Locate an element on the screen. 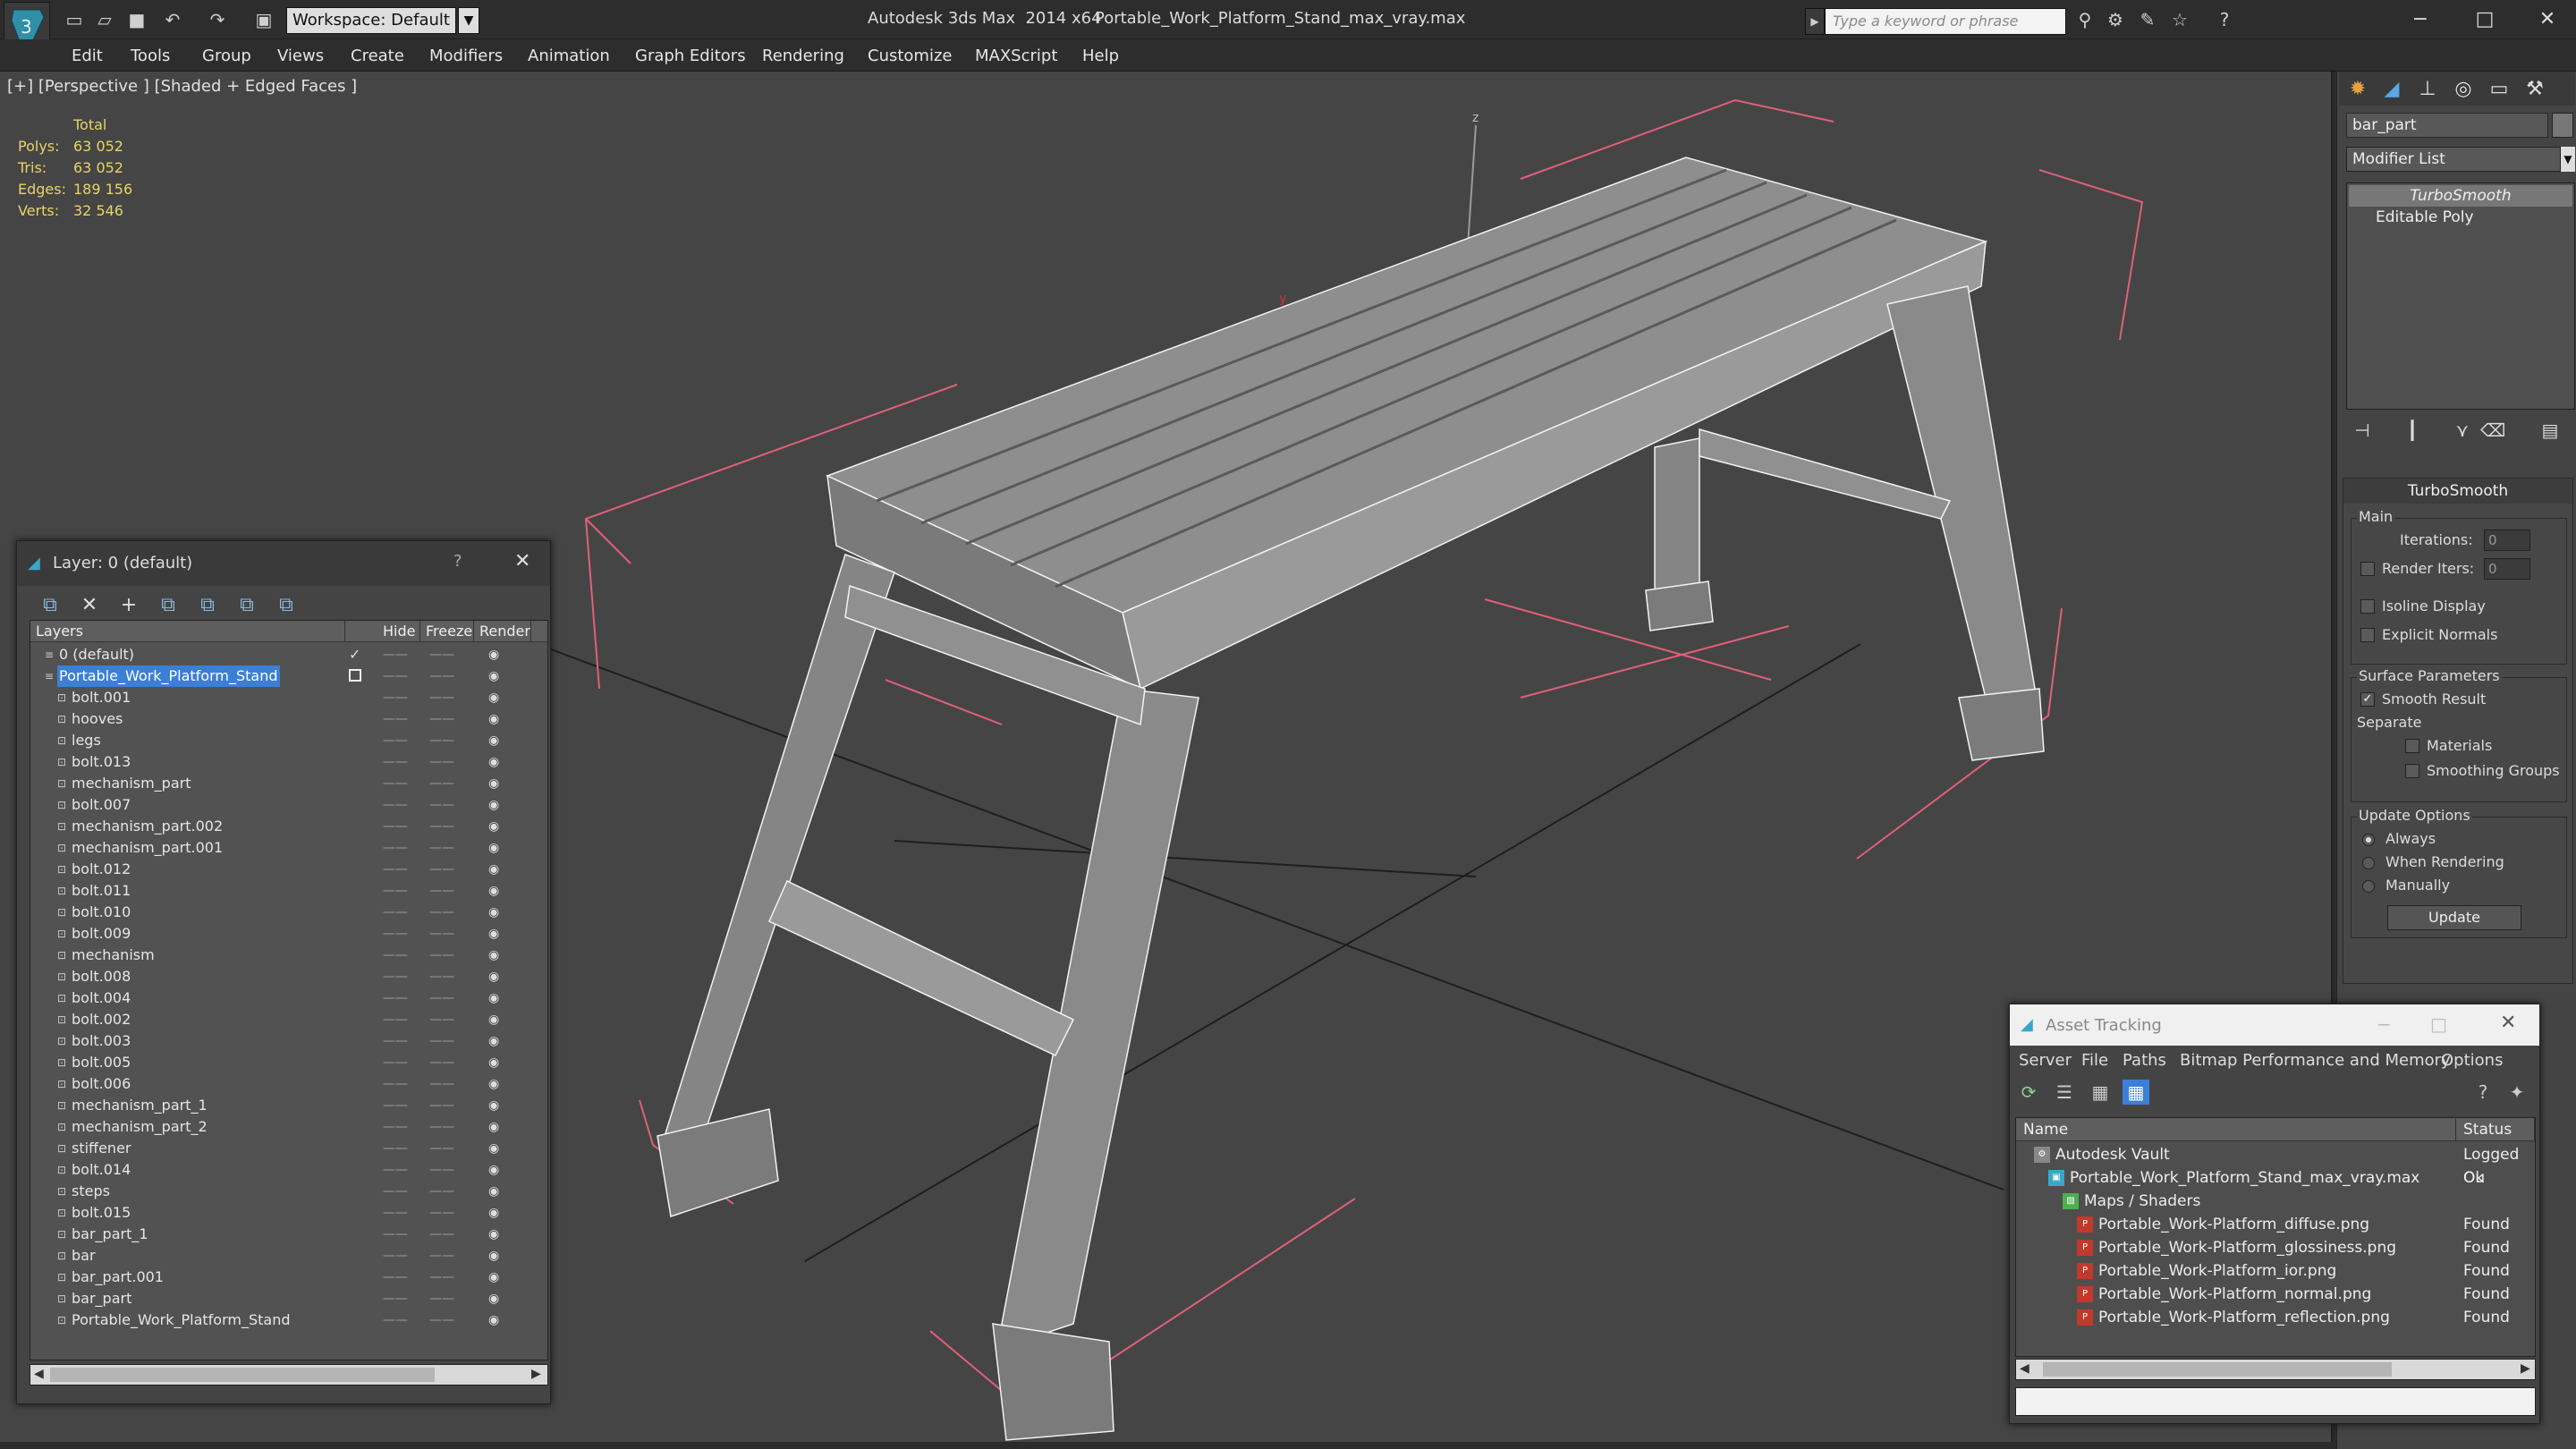 The height and width of the screenshot is (1449, 2576). help-search-input: Type a keyword or phrase is located at coordinates (1945, 21).